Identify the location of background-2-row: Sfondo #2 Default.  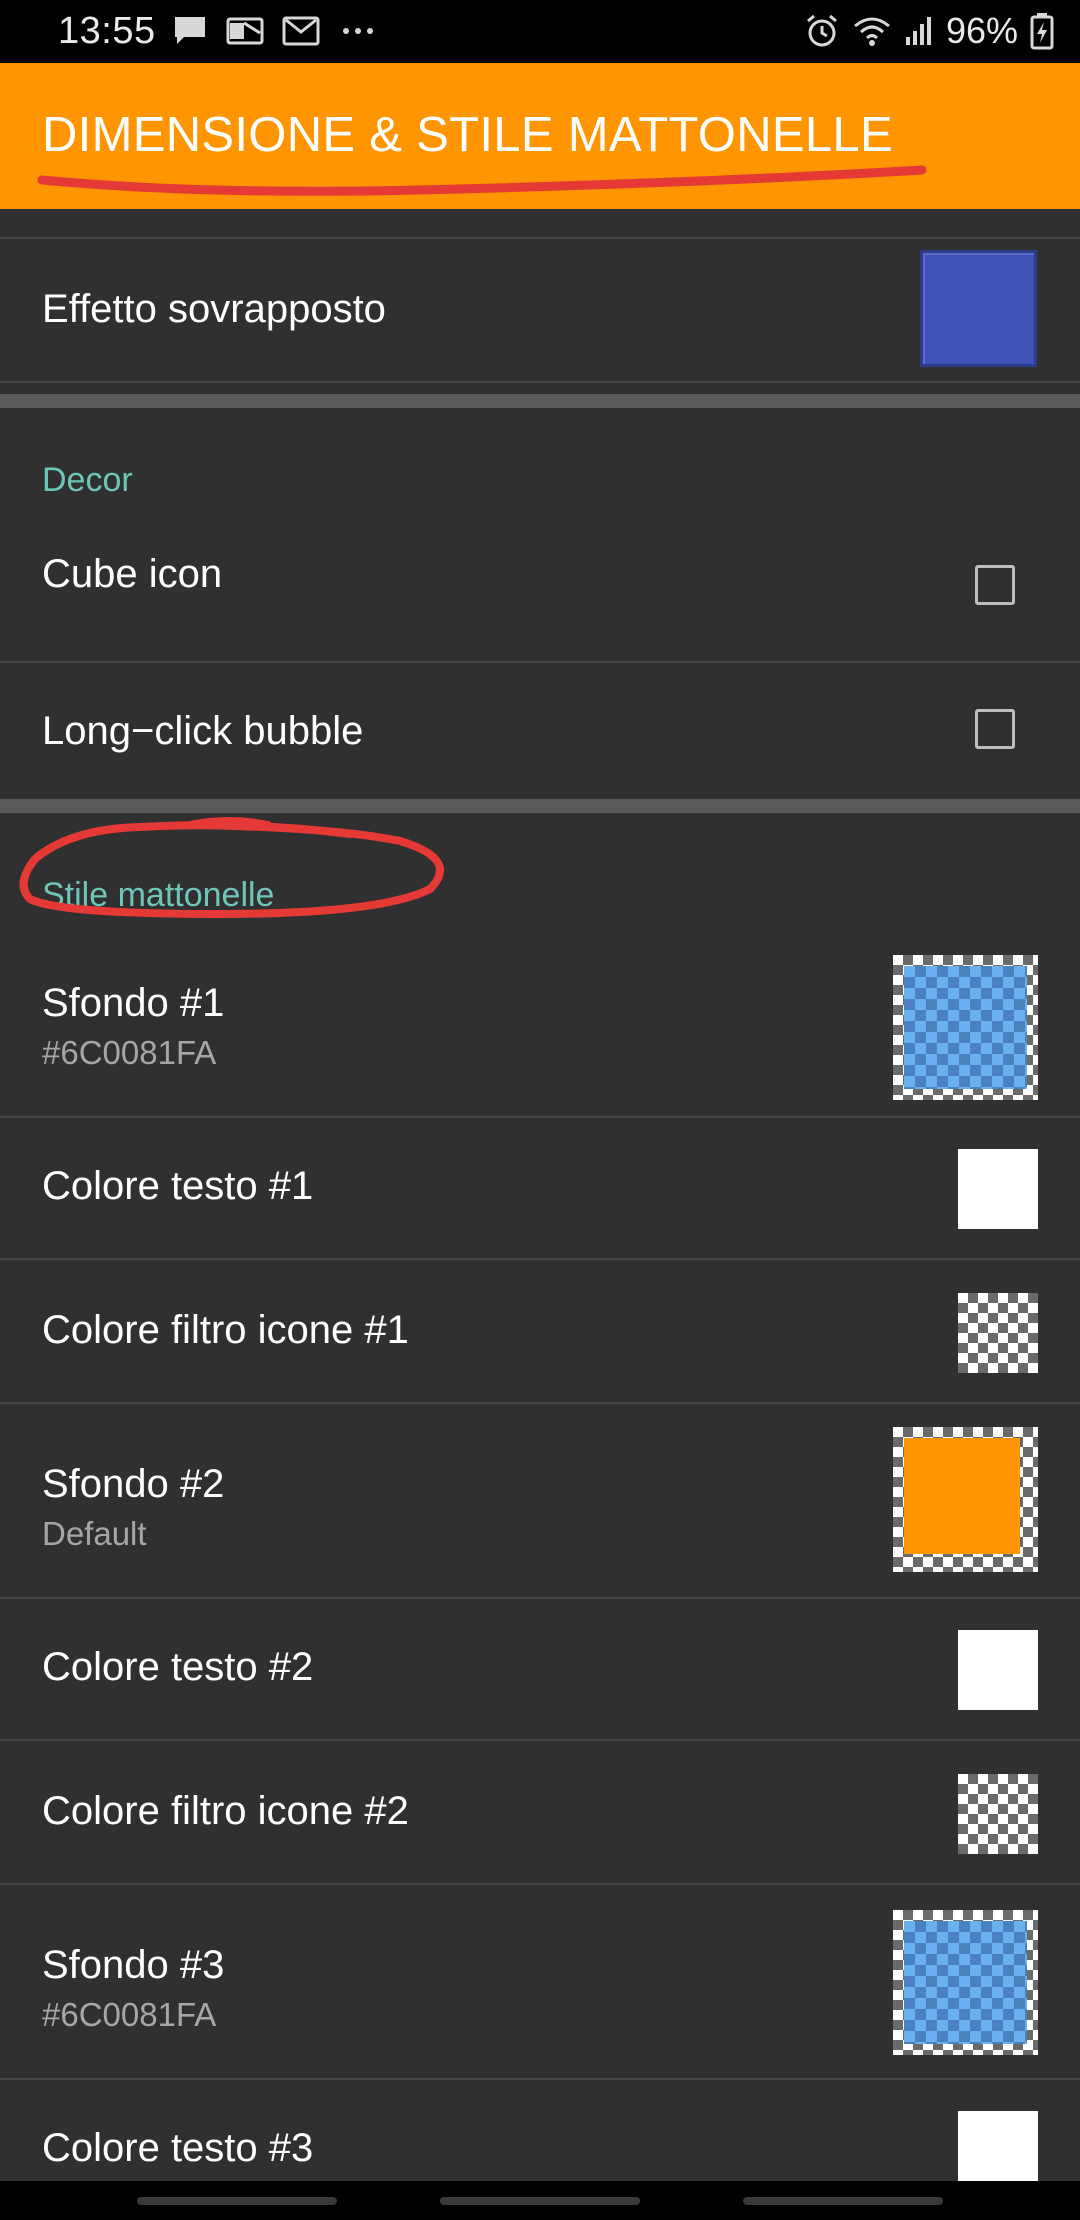
(540, 1501).